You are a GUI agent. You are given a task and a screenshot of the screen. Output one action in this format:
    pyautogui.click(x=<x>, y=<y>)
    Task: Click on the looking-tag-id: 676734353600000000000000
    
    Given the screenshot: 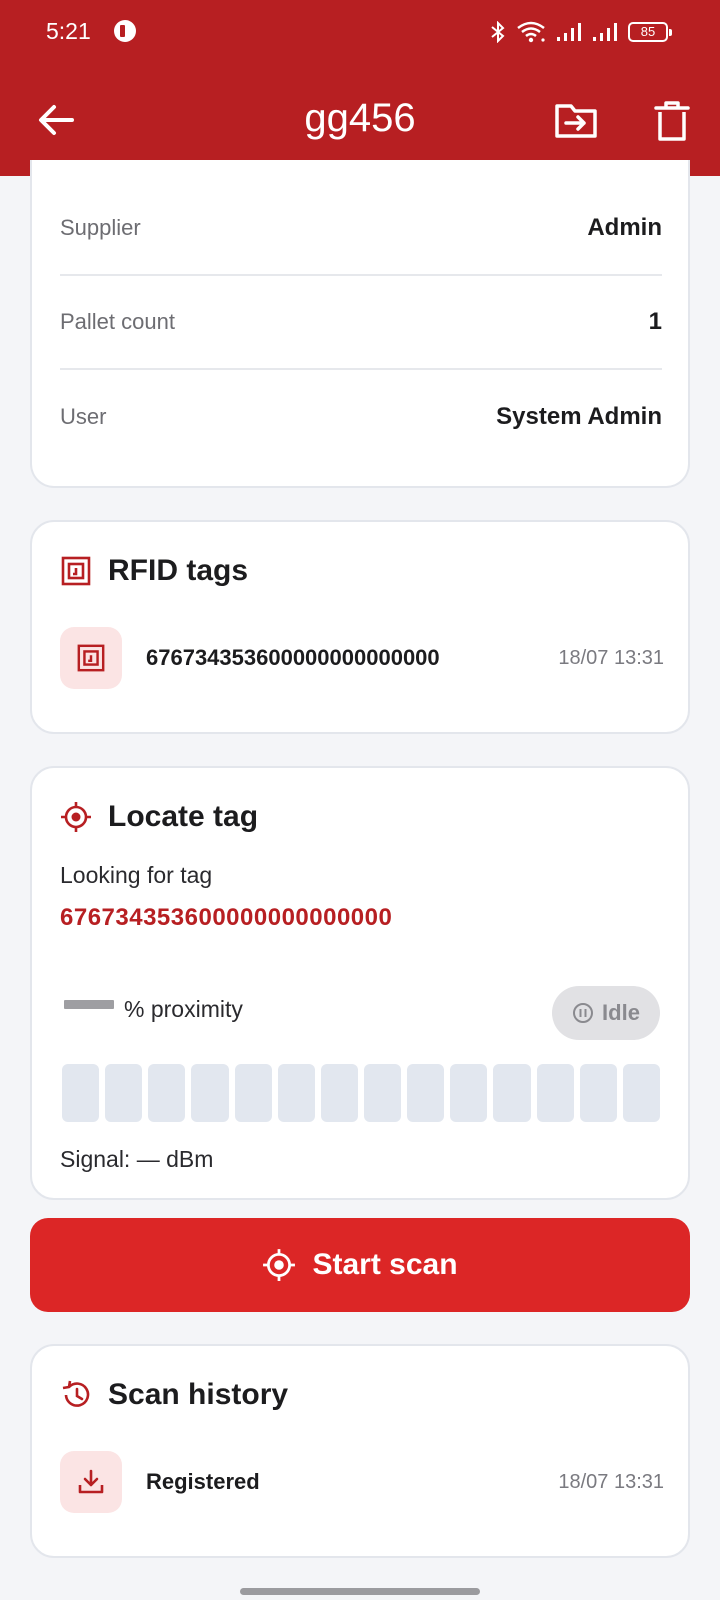 What is the action you would take?
    pyautogui.click(x=226, y=917)
    